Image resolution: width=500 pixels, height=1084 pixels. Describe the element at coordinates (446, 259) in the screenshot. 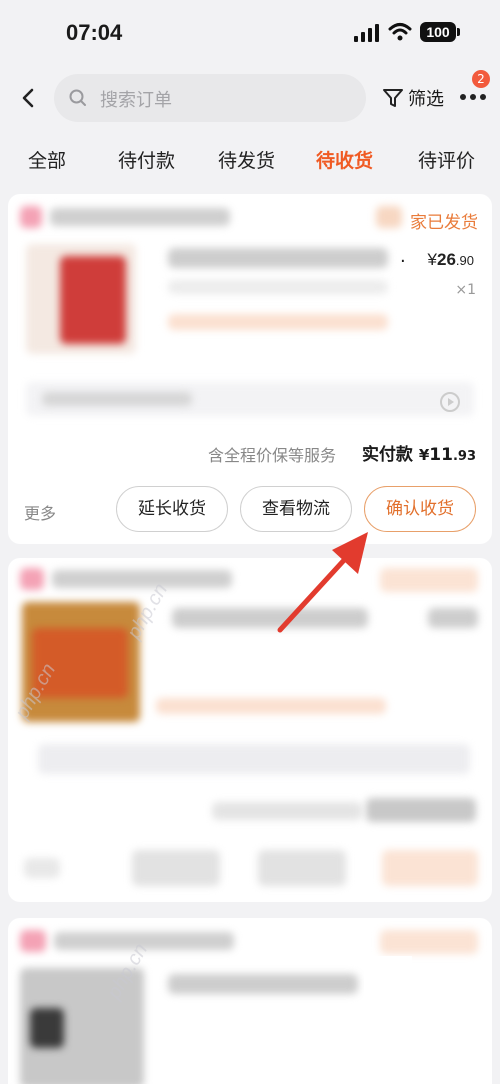

I see `price-int: 26` at that location.